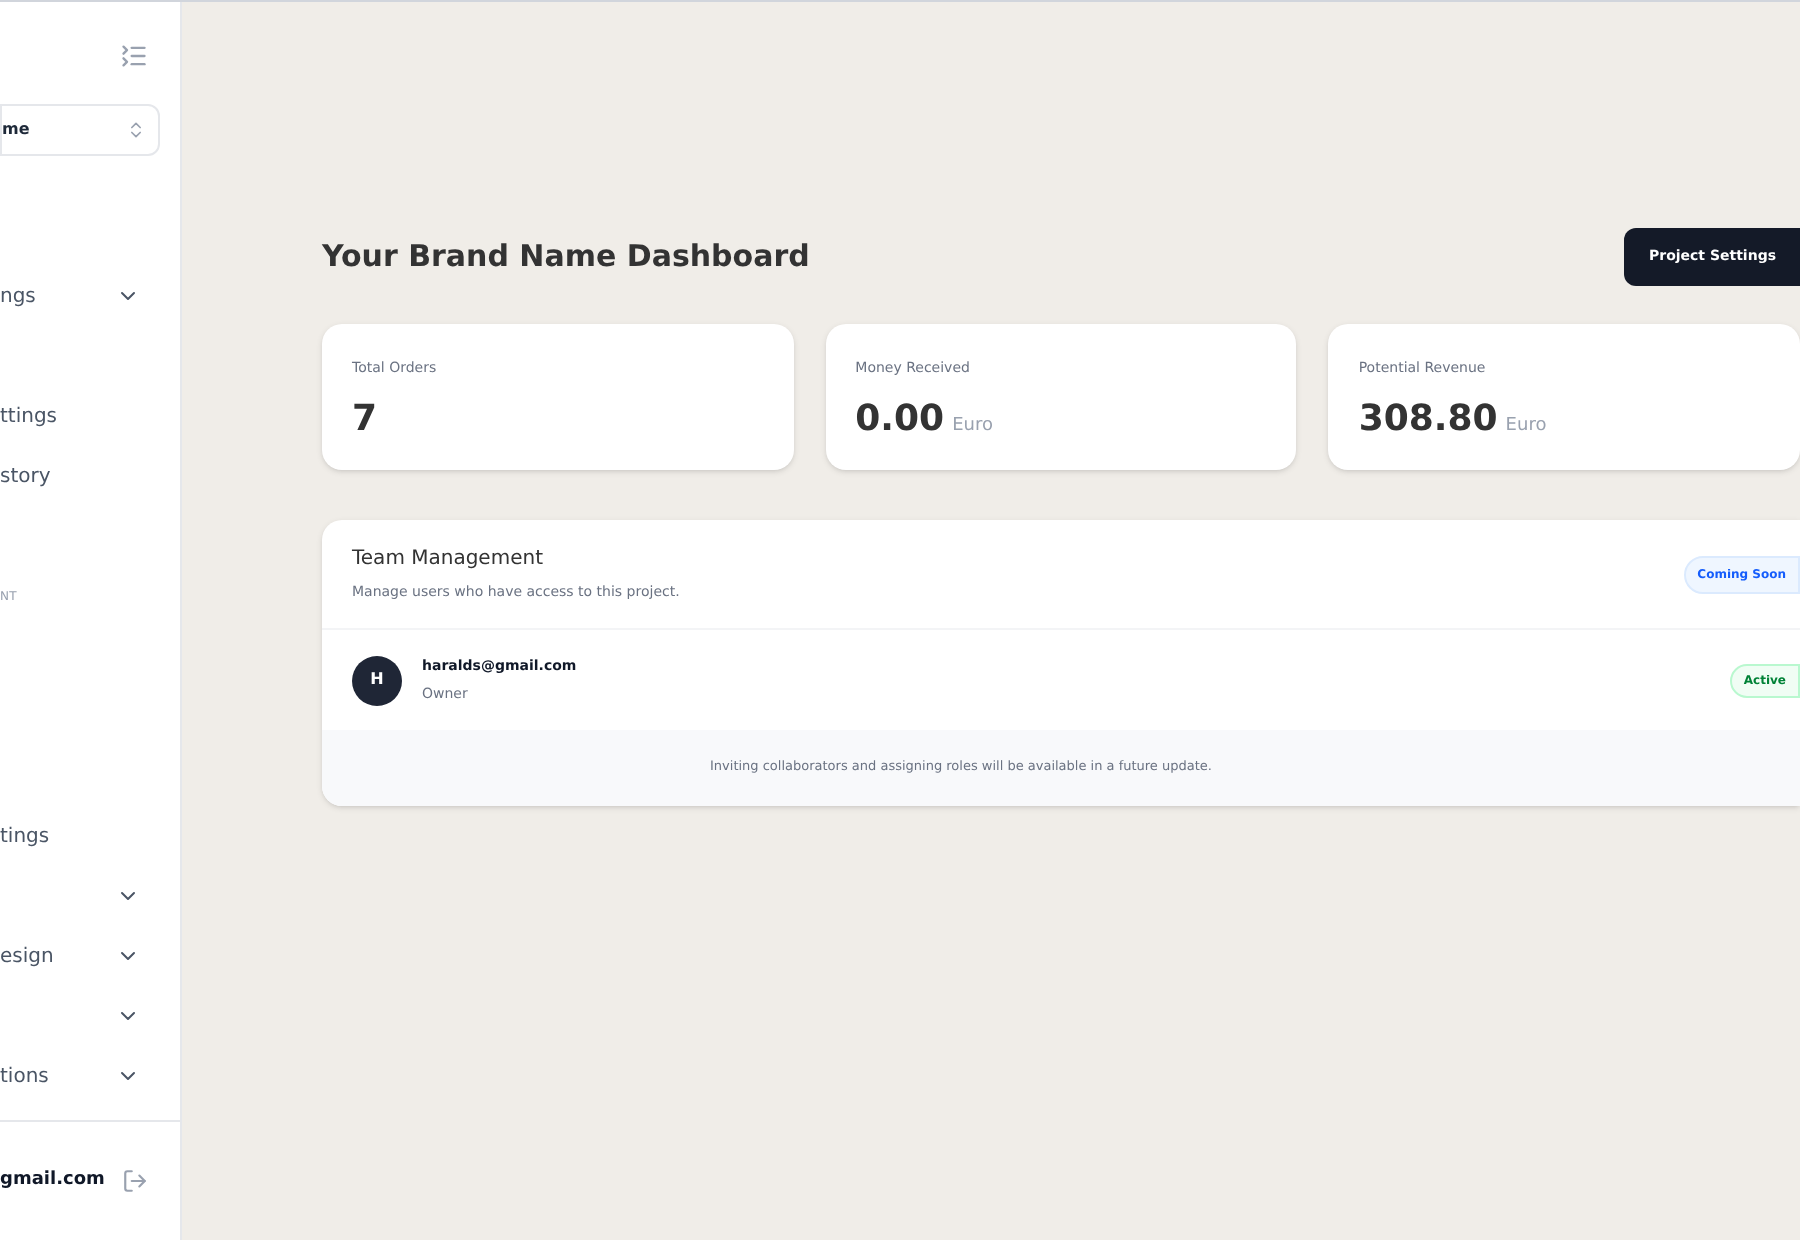 The height and width of the screenshot is (1240, 1800). What do you see at coordinates (29, 416) in the screenshot?
I see `nav-link: ttings` at bounding box center [29, 416].